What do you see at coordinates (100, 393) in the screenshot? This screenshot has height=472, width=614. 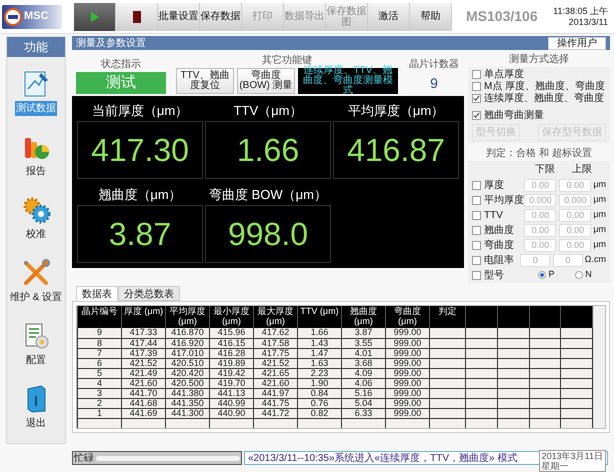 I see `table-cell: 3` at bounding box center [100, 393].